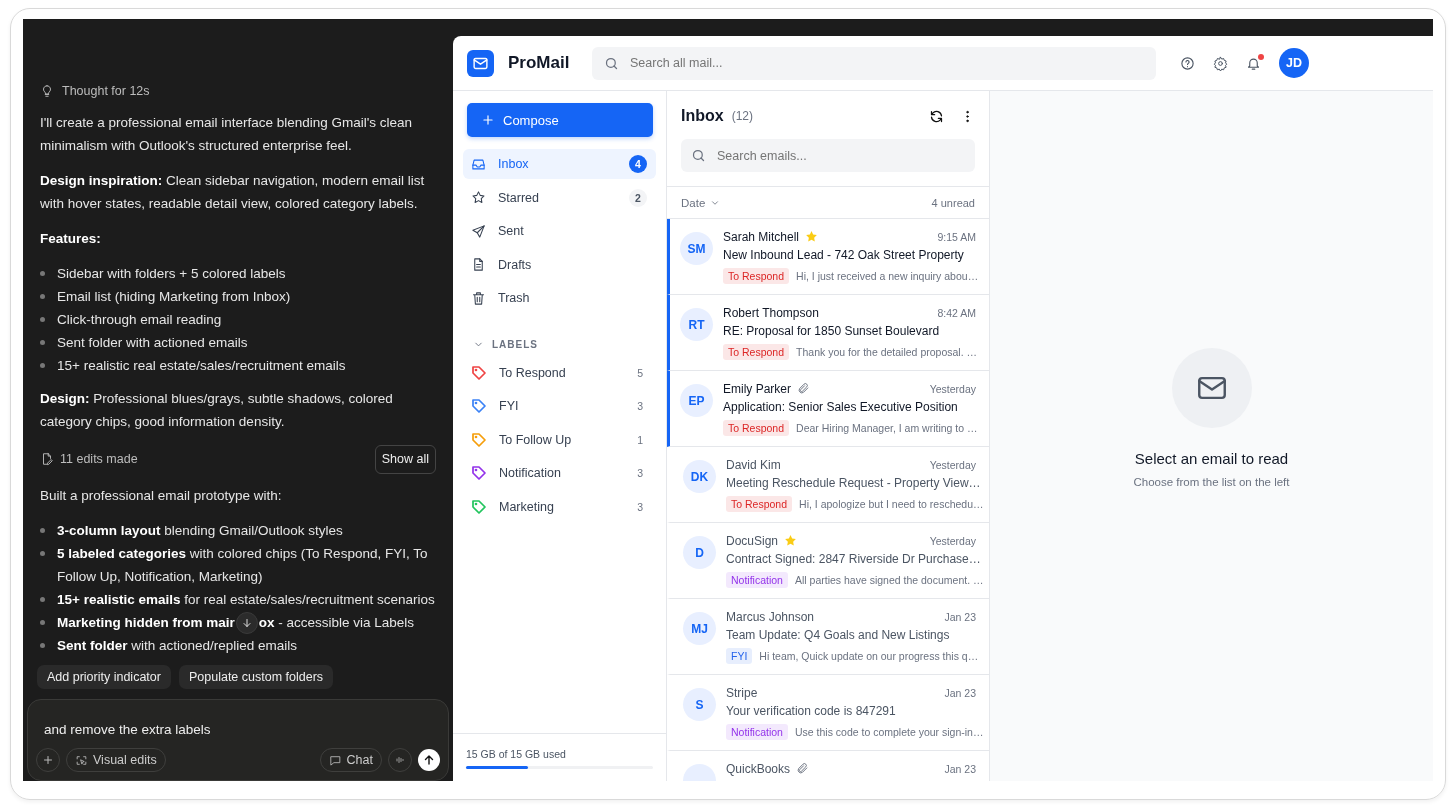 This screenshot has width=1456, height=810. What do you see at coordinates (559, 264) in the screenshot?
I see `folder-item: Drafts` at bounding box center [559, 264].